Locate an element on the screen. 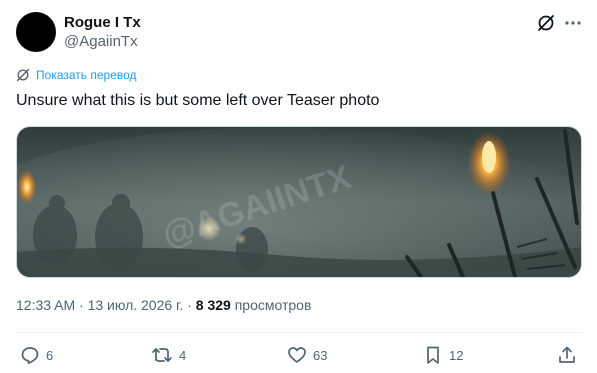 Image resolution: width=597 pixels, height=373 pixels. reply-count: 6 is located at coordinates (50, 355).